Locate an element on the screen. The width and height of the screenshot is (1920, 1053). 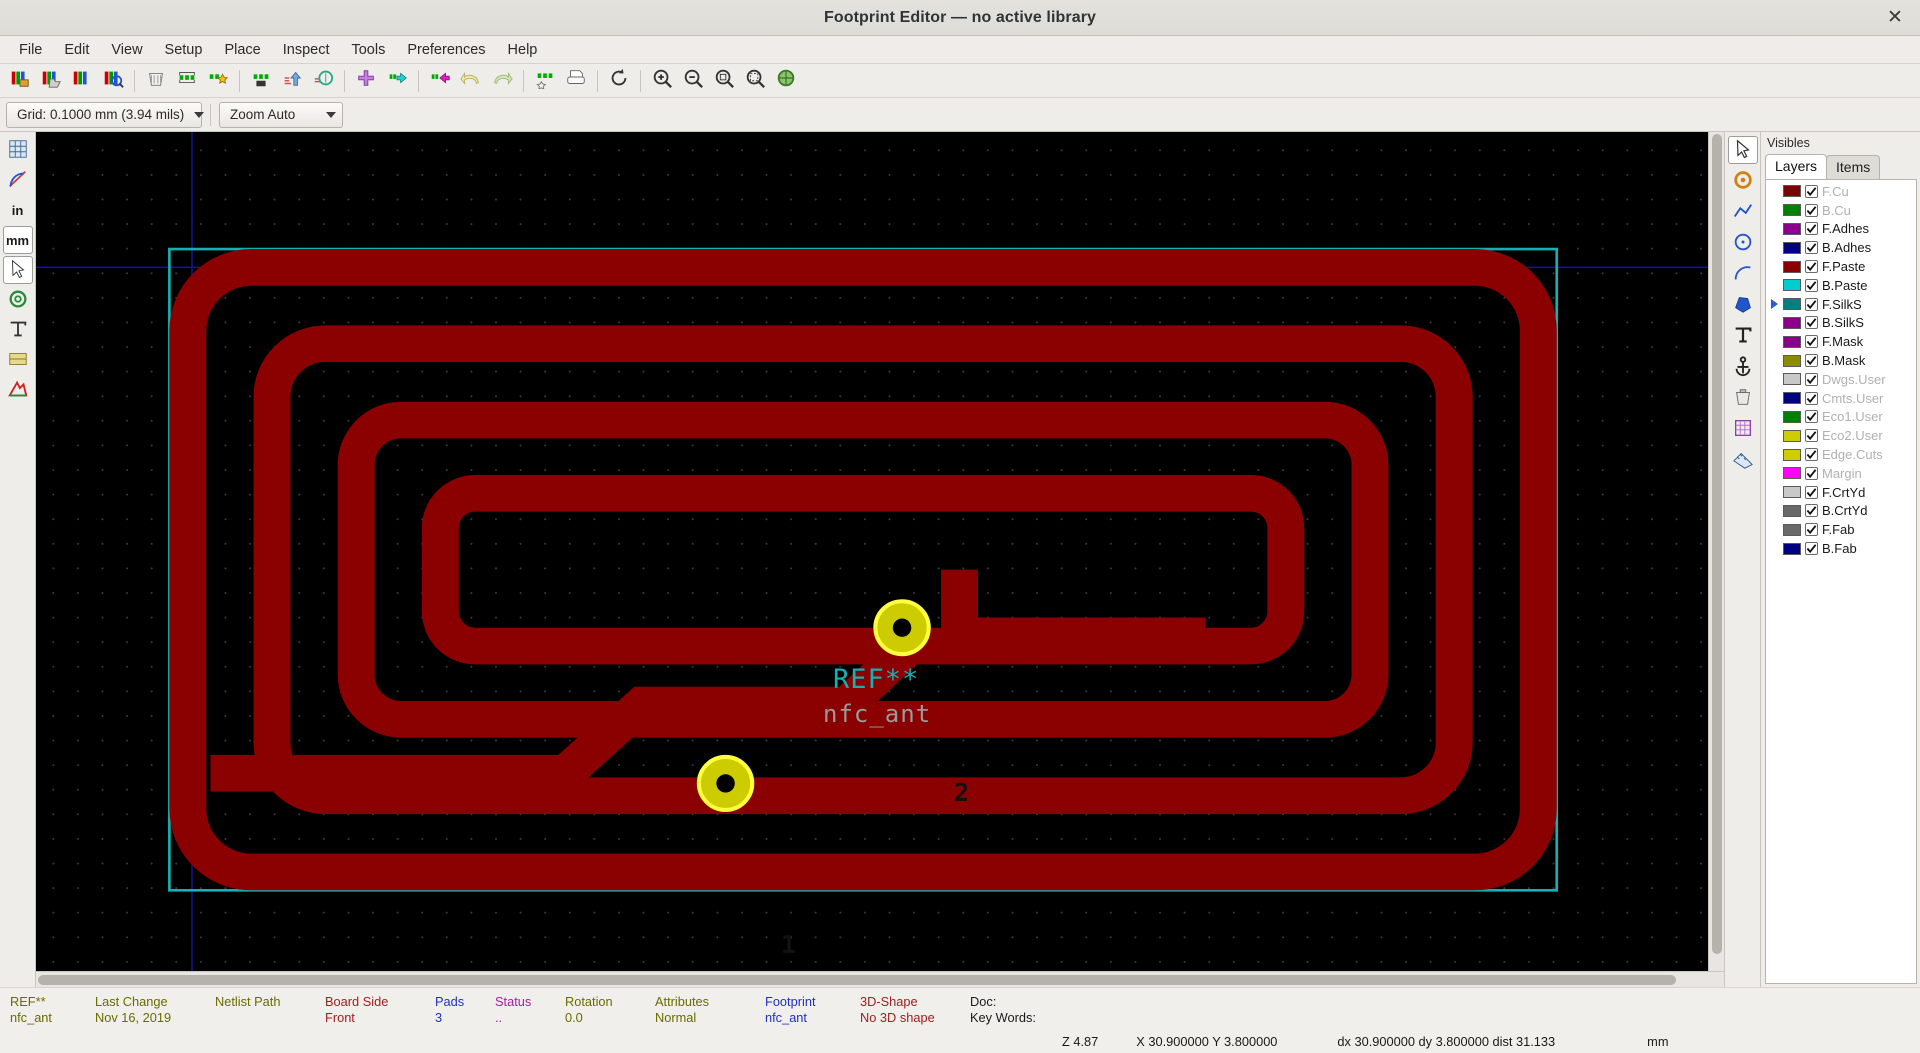
layer-row: F.Fab is located at coordinates (1841, 529).